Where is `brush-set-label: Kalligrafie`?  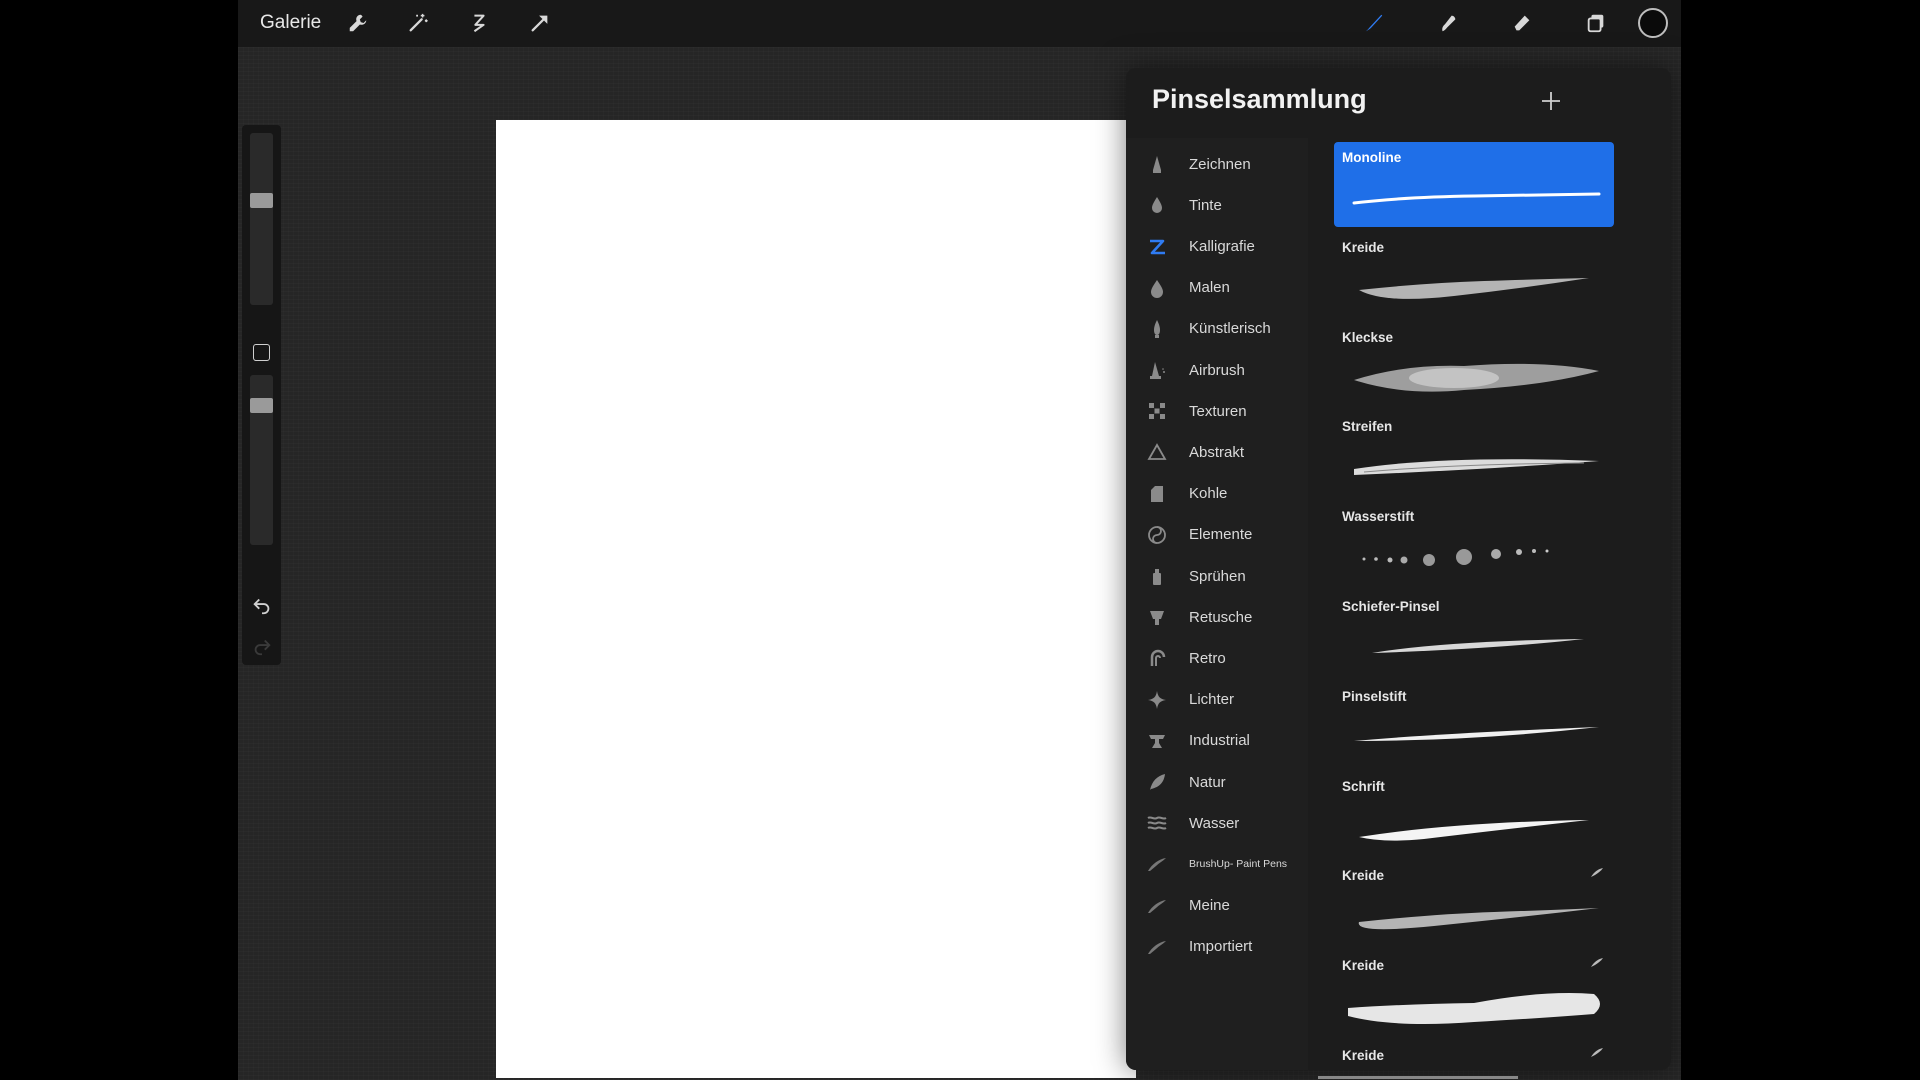
brush-set-label: Kalligrafie is located at coordinates (1222, 246).